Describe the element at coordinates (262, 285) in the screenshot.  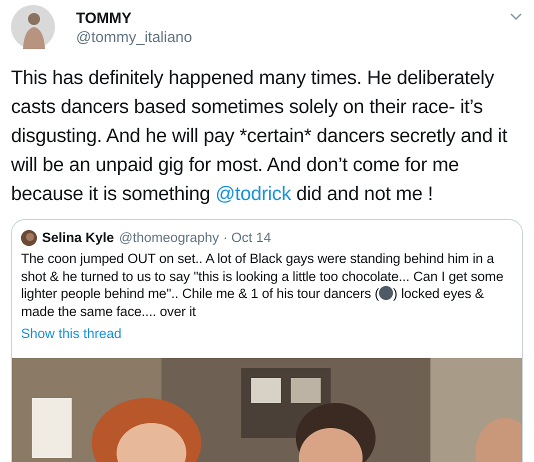
I see `quoted-tweet-text: The coon jumped OUT on set.. A lot of Black gays were standing behind him in a shot & he turned to us to say "this is looking a little too chocolate... Can I get some lighter people behind me".. Chile me & 1 of his tour dancers ( ) locked eyes & made the same face.... over it` at that location.